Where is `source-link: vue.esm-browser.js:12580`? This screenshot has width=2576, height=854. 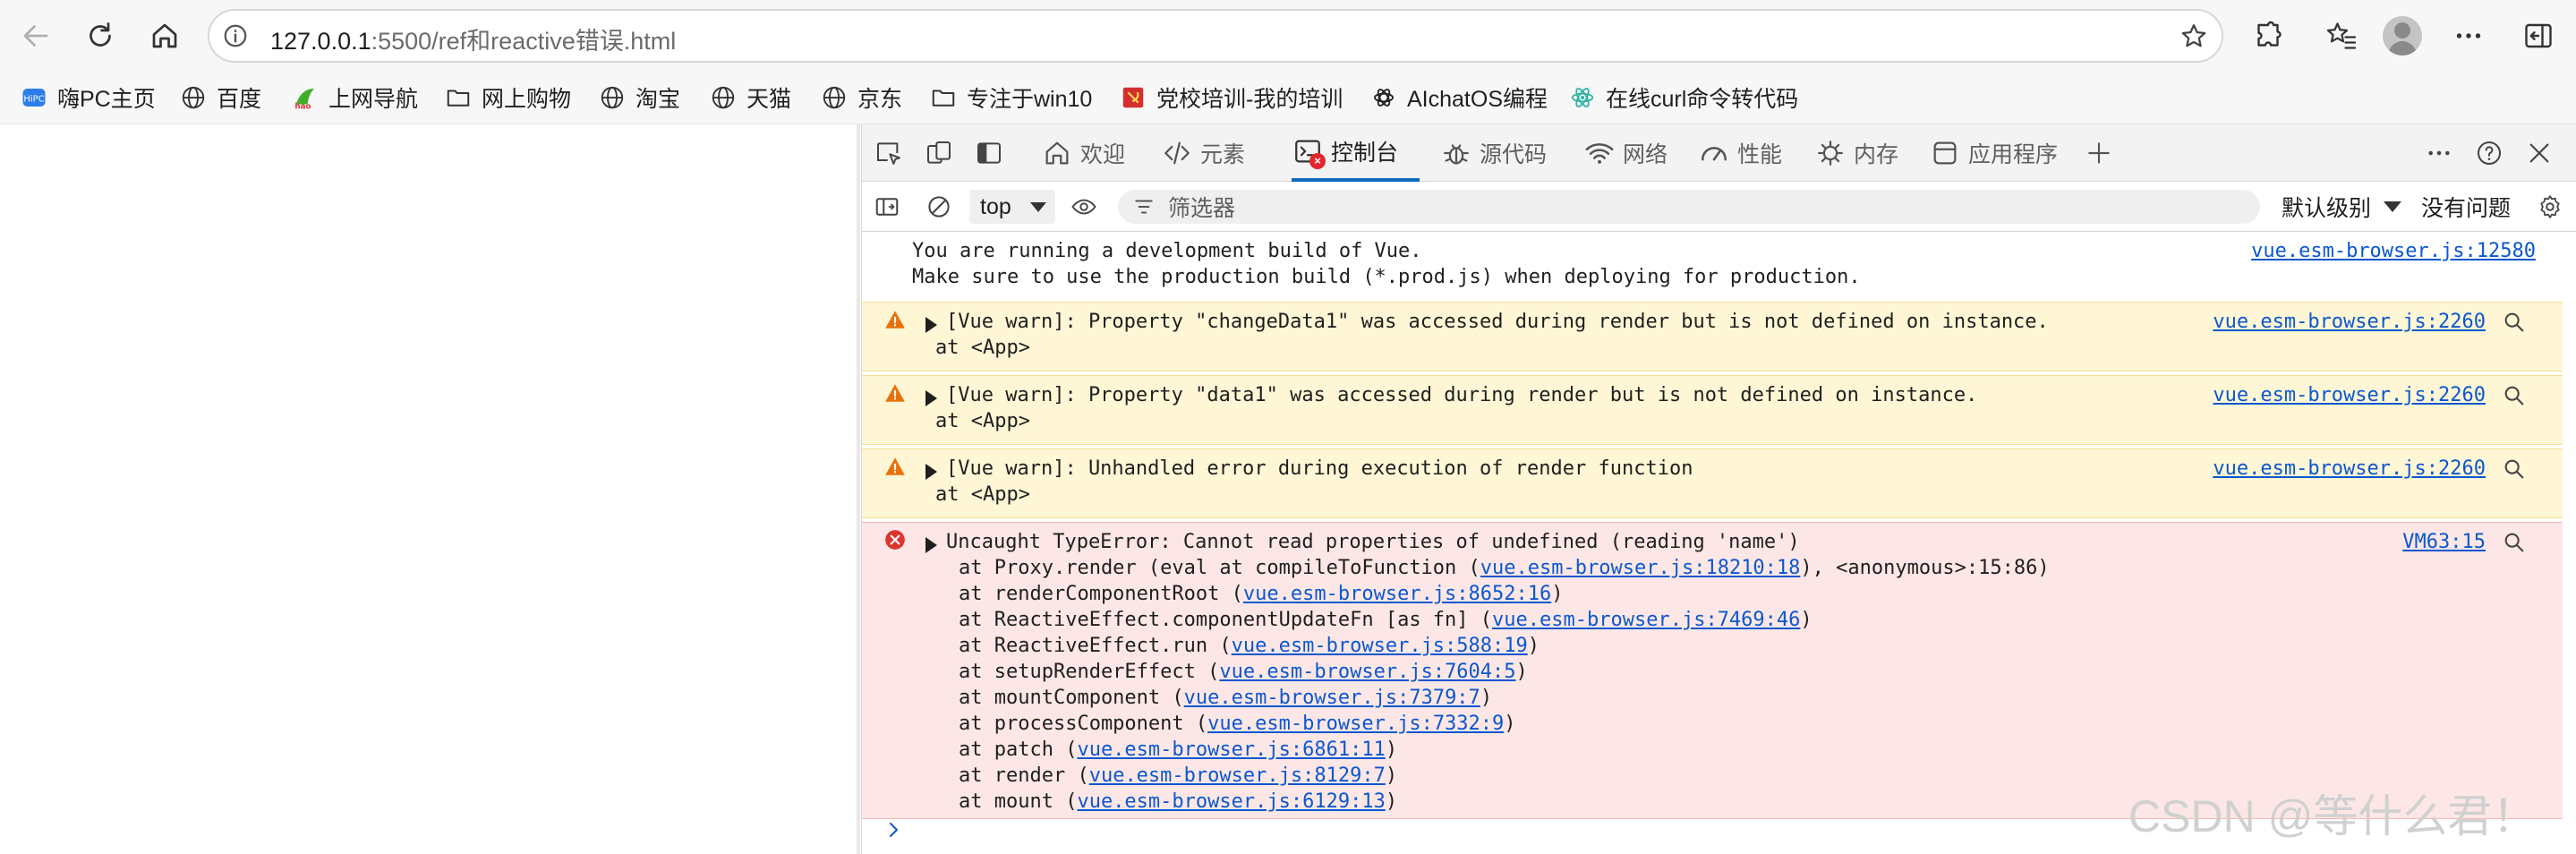
source-link: vue.esm-browser.js:12580 is located at coordinates (2393, 251).